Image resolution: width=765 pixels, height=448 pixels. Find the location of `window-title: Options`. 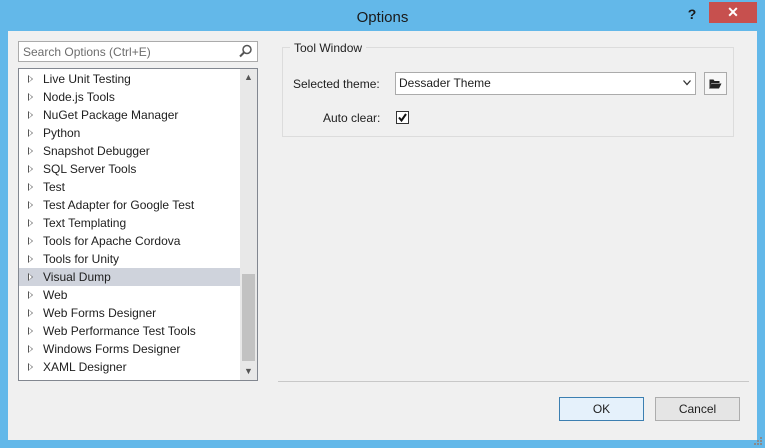

window-title: Options is located at coordinates (382, 17).